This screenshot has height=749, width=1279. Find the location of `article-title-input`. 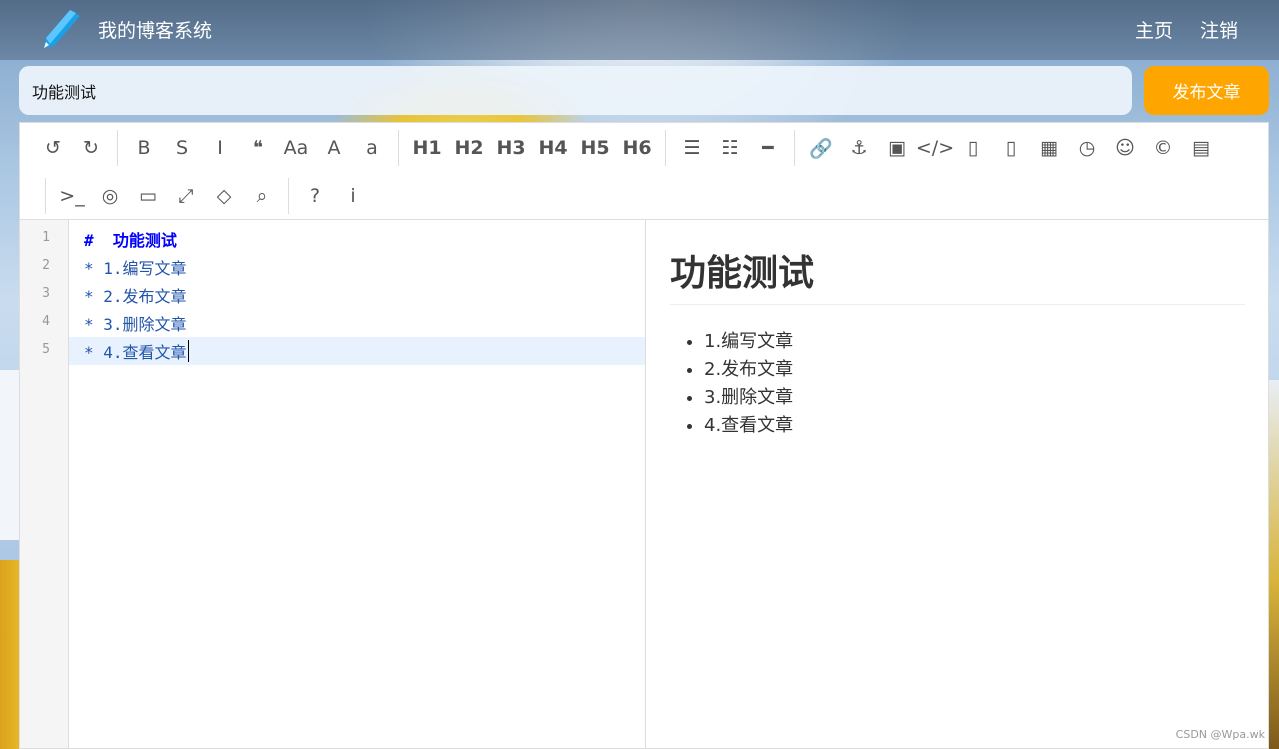

article-title-input is located at coordinates (575, 90).